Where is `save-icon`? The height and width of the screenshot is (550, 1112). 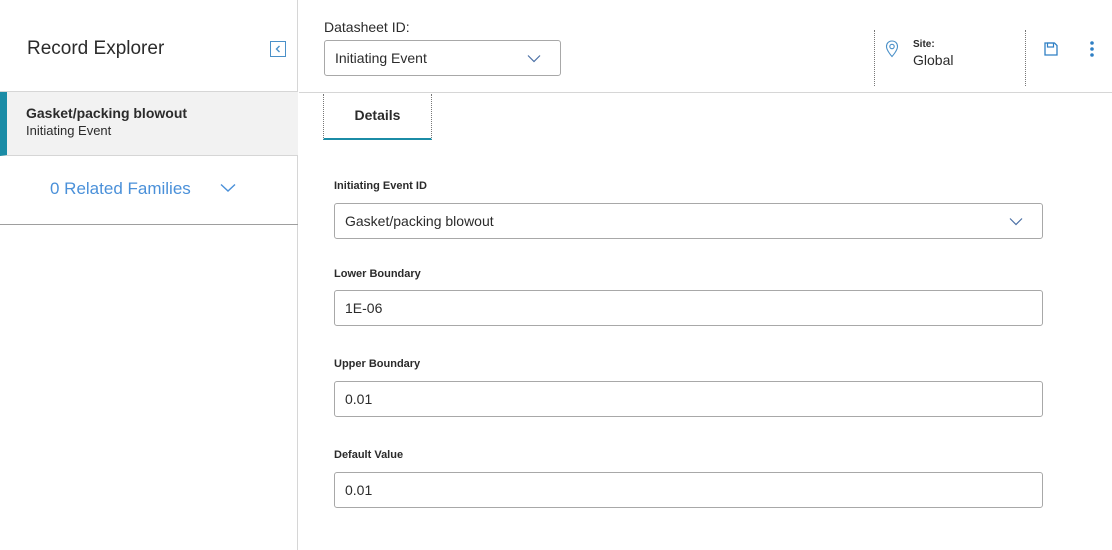
save-icon is located at coordinates (1051, 49).